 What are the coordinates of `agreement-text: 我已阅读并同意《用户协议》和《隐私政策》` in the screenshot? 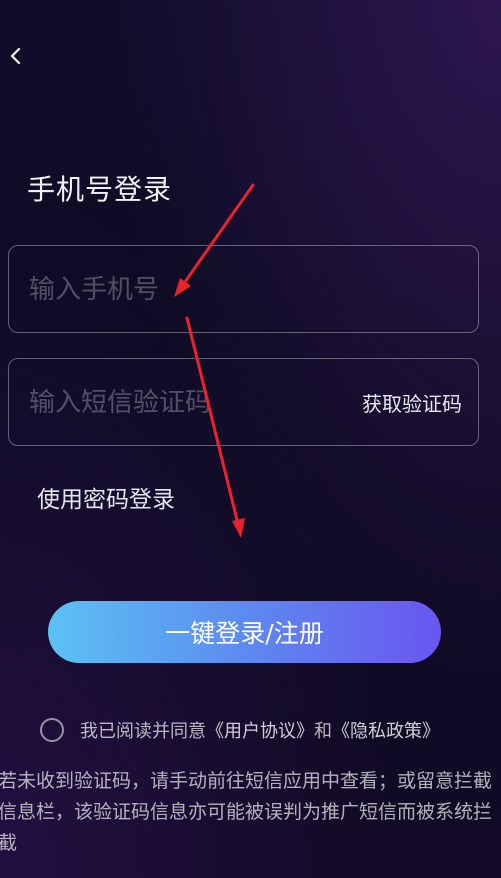 It's located at (260, 730).